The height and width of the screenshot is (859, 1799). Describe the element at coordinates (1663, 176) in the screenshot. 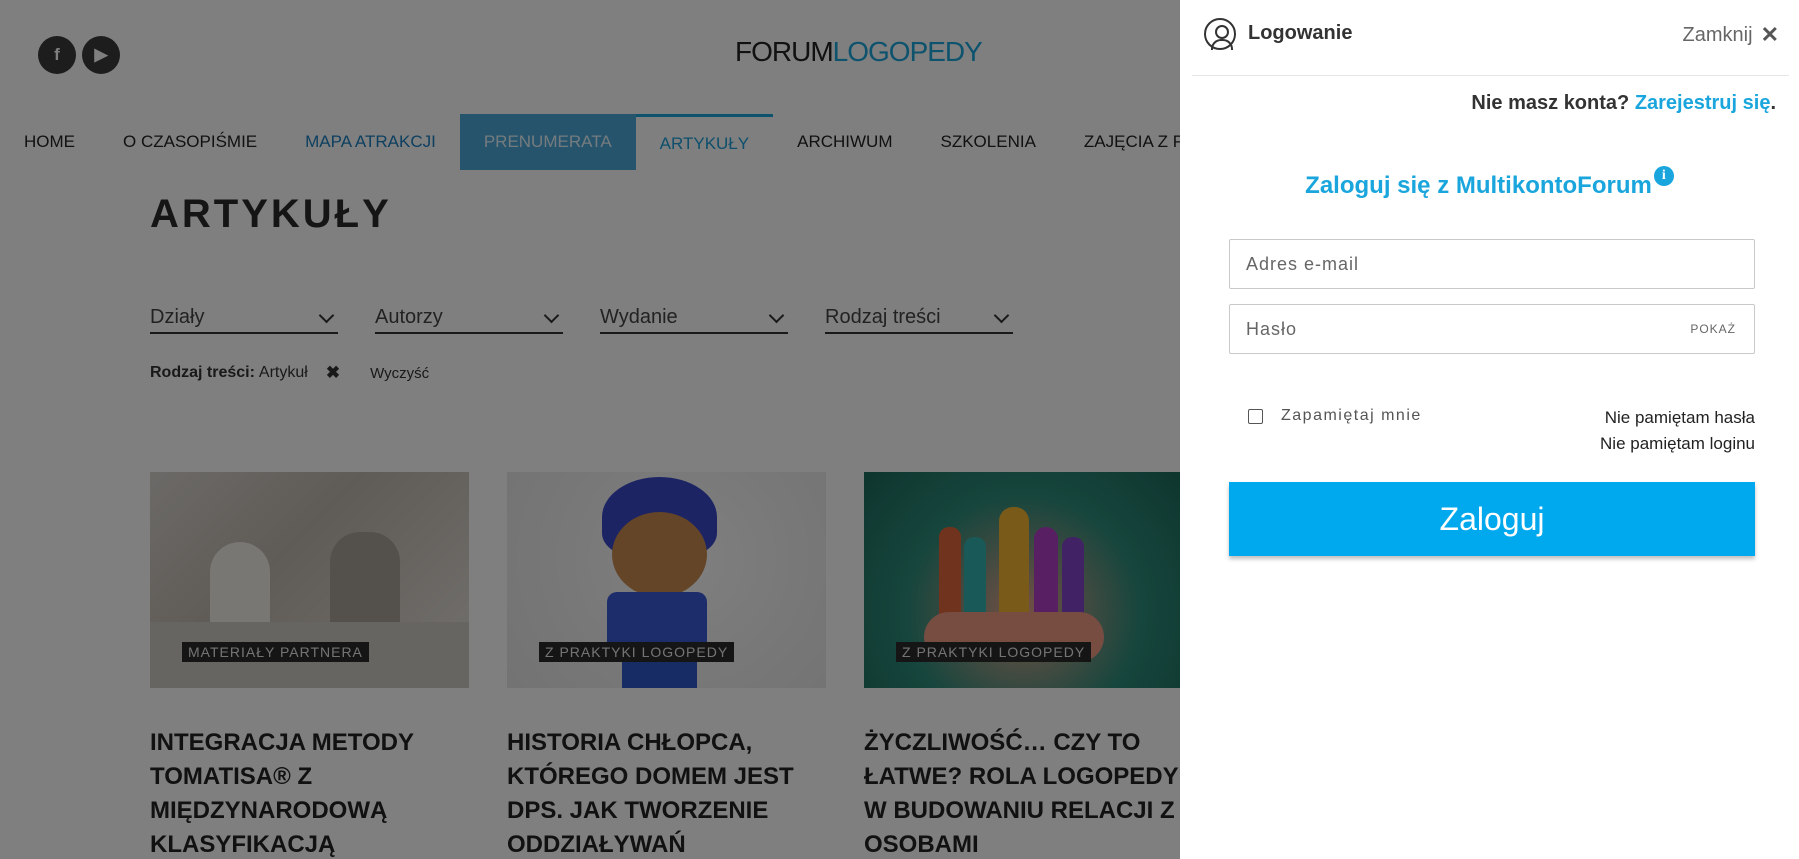

I see `info-icon: i` at that location.